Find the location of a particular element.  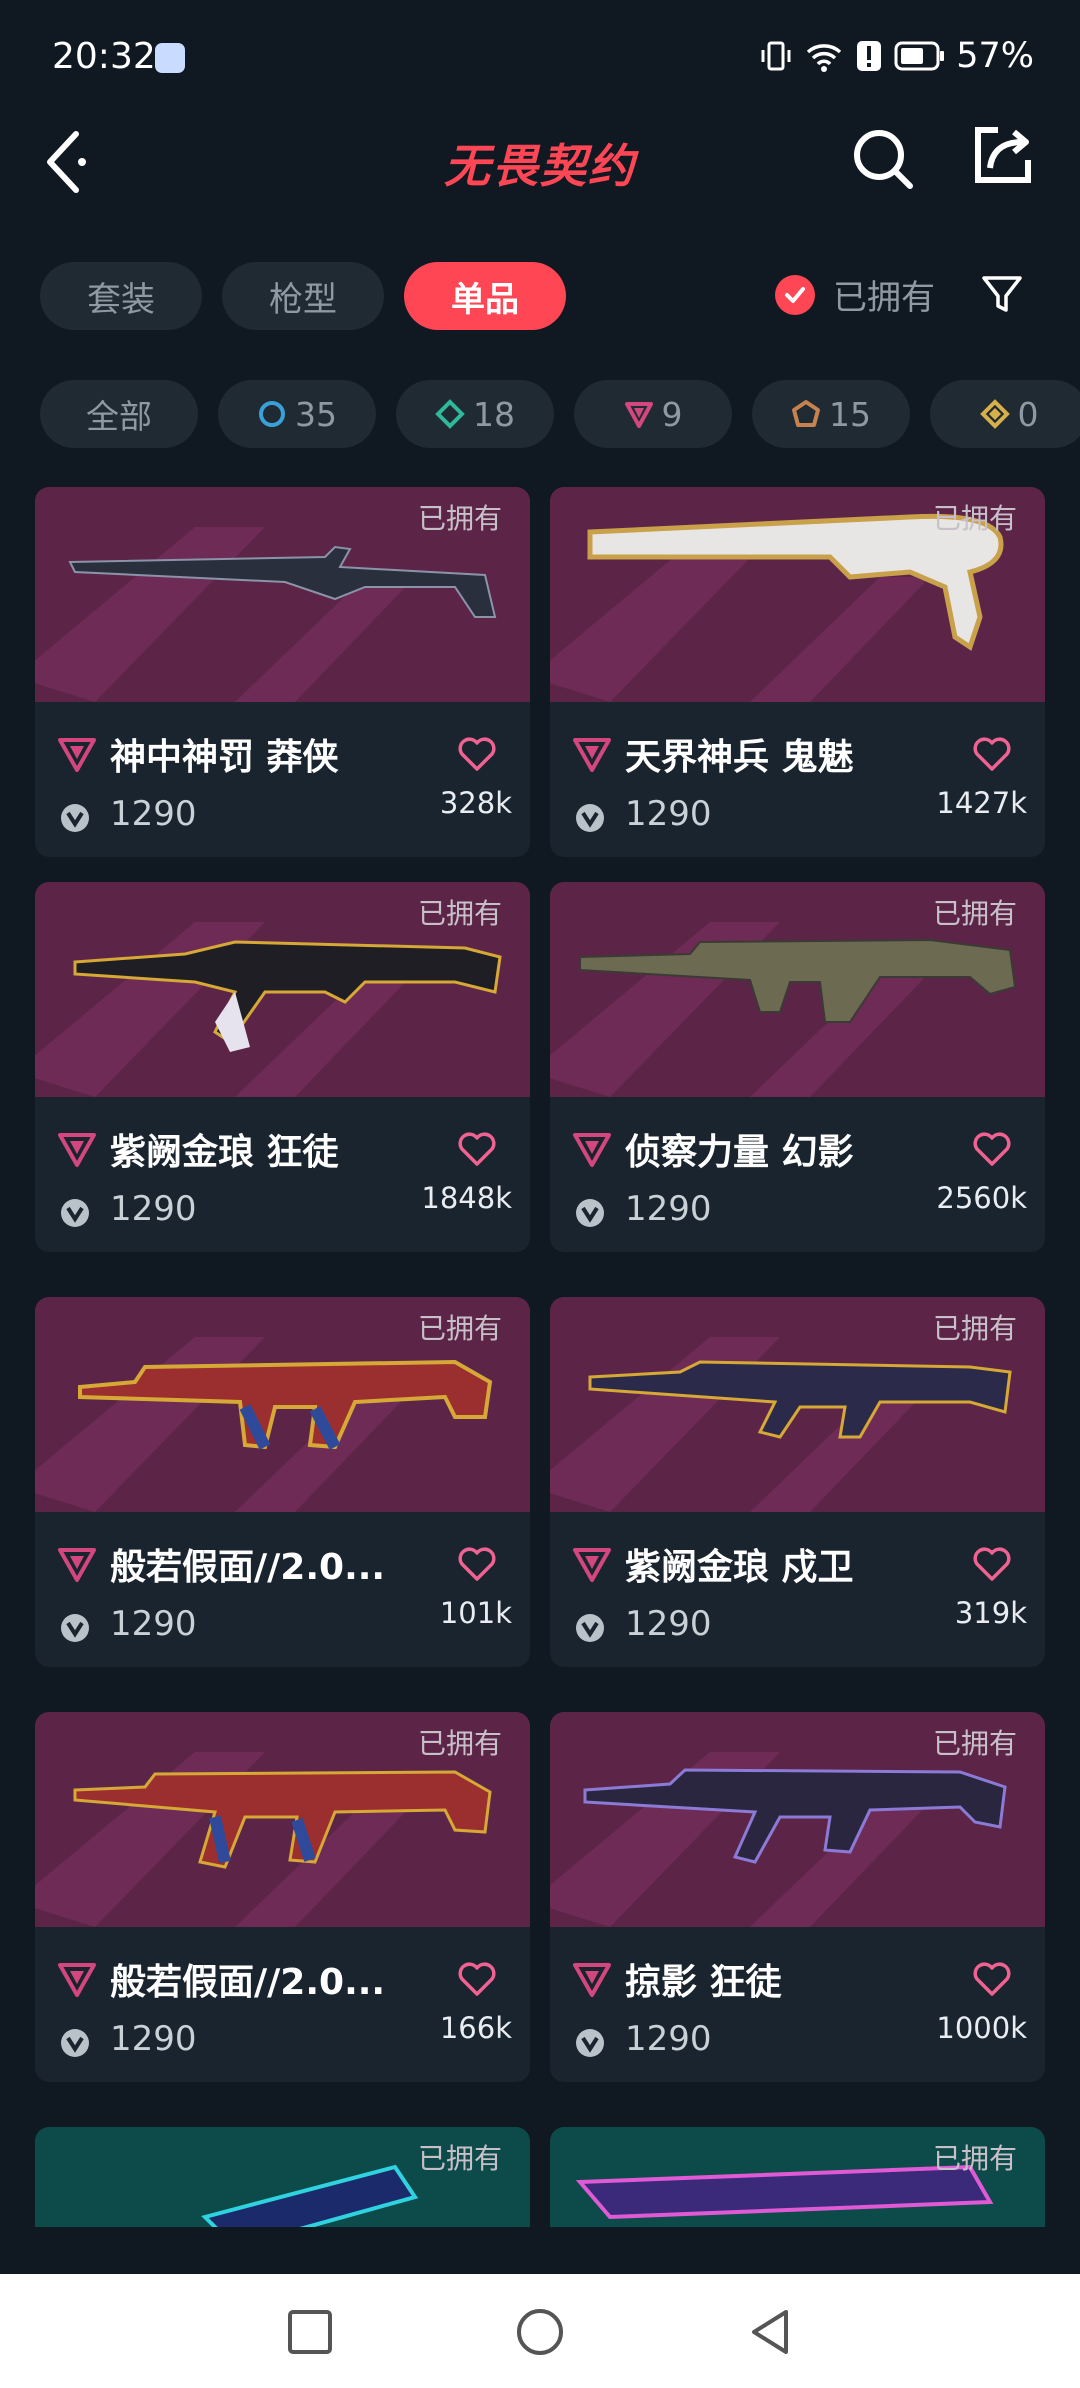

skin-name: 掠影 狂徒 is located at coordinates (703, 1982).